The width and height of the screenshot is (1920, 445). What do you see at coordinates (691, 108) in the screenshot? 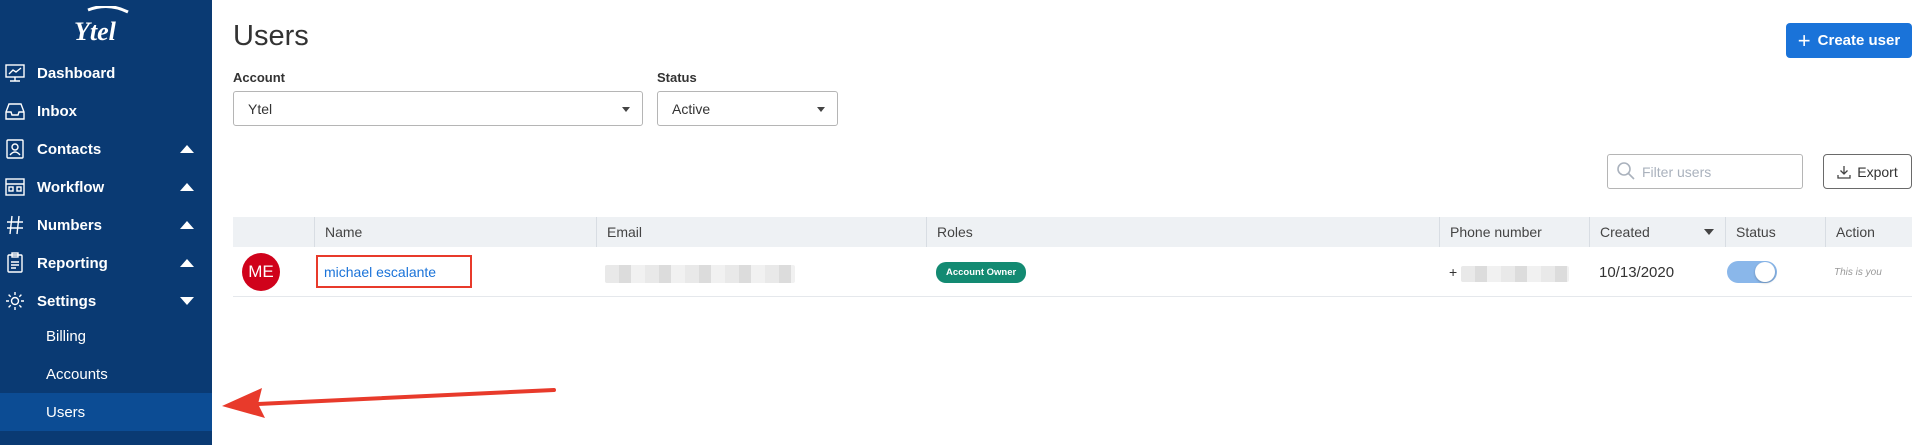
I see `status-value: Active` at bounding box center [691, 108].